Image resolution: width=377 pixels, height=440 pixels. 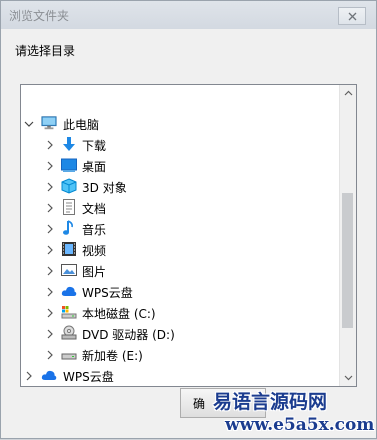 What do you see at coordinates (94, 272) in the screenshot?
I see `tree-item-label: 图片` at bounding box center [94, 272].